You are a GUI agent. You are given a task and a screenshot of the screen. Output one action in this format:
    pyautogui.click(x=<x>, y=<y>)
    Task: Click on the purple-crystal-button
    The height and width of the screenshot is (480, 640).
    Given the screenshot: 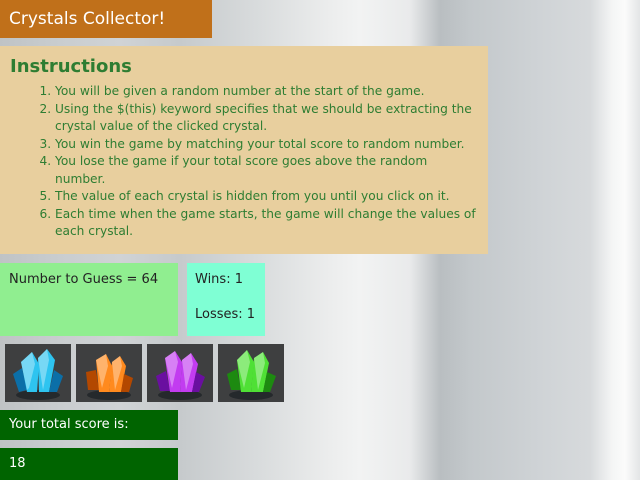 What is the action you would take?
    pyautogui.click(x=180, y=373)
    